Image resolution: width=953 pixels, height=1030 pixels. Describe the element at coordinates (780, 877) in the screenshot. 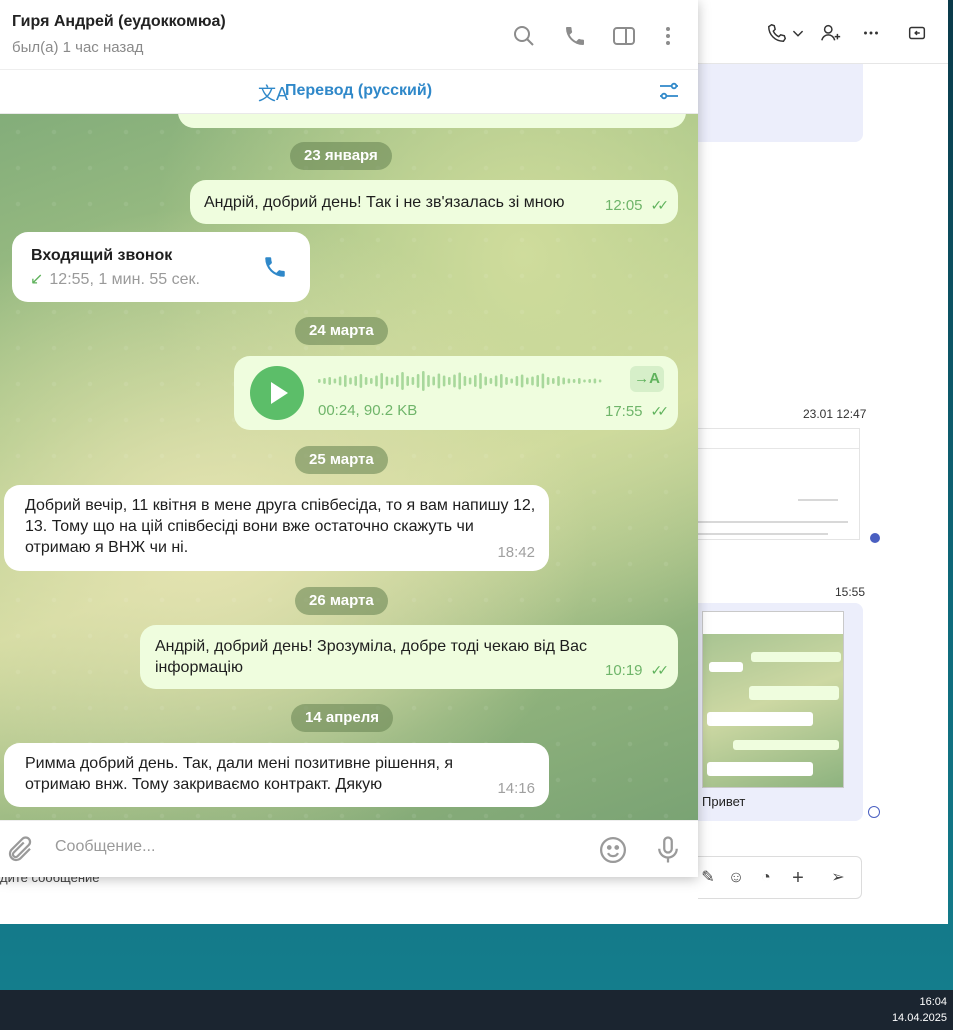

I see `background-composer: ✎ ☺ ◔ + ➢` at that location.